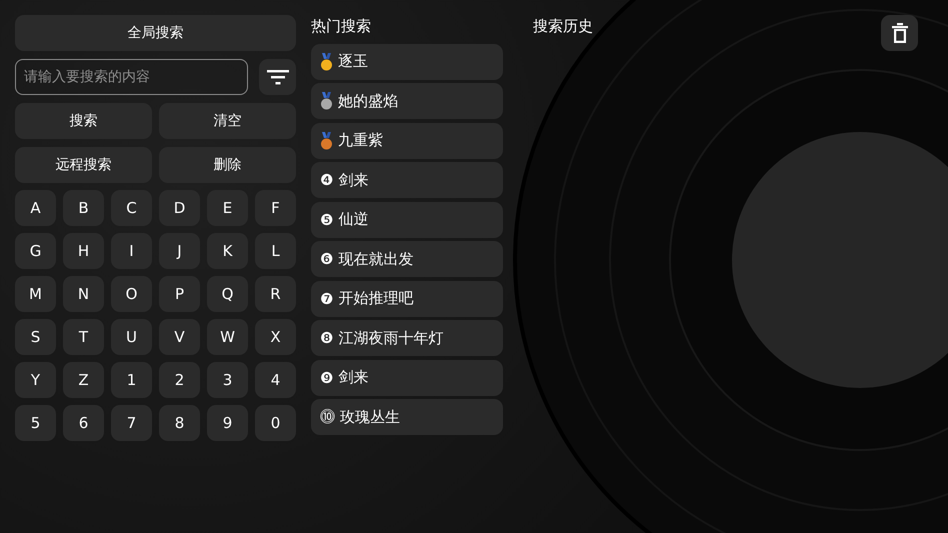  Describe the element at coordinates (407, 101) in the screenshot. I see `hot-search-item: 她的盛焰` at that location.